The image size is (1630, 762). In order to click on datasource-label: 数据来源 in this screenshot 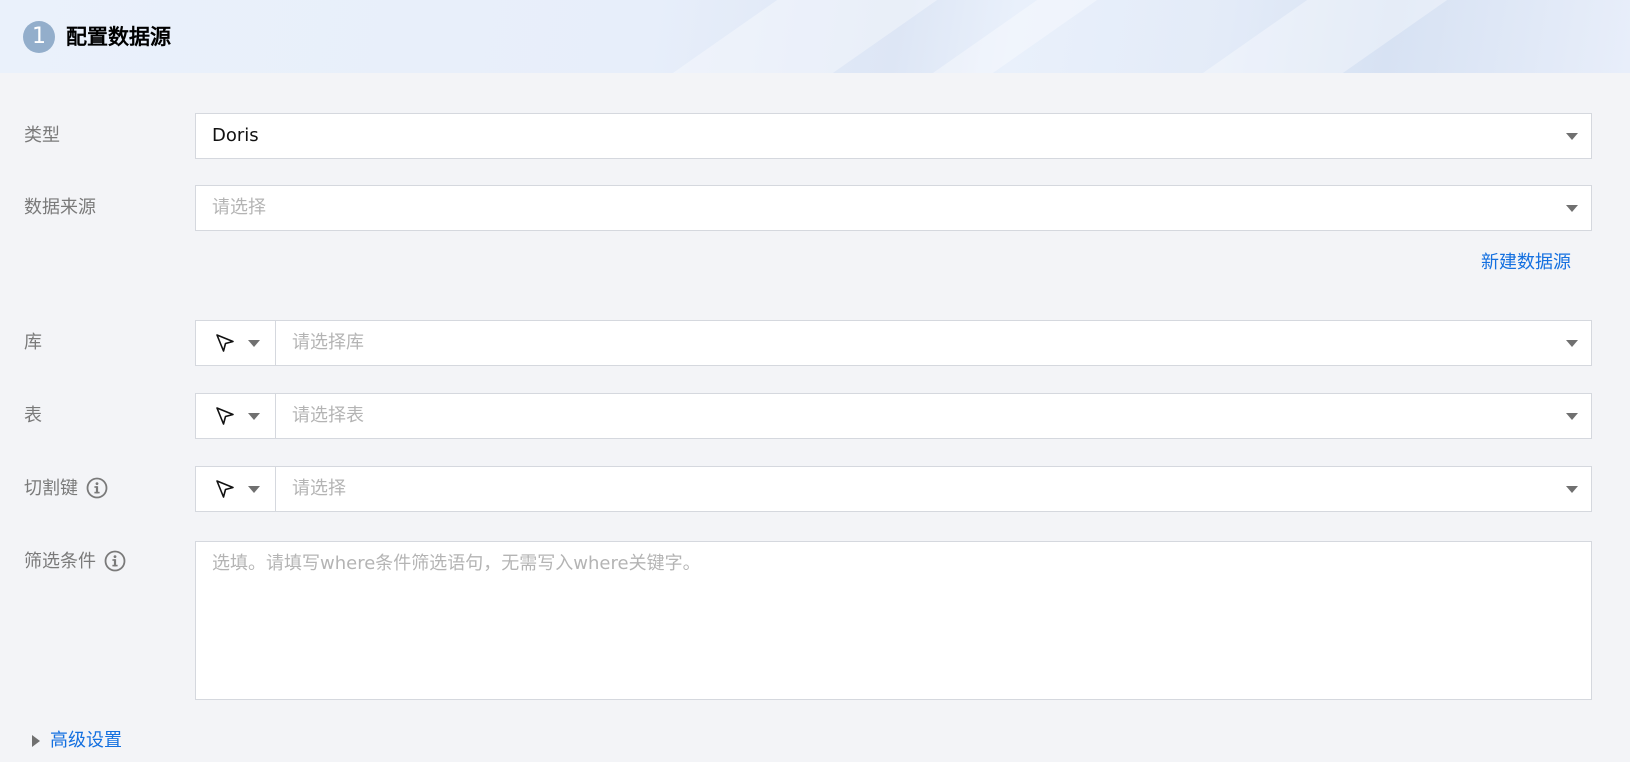, I will do `click(60, 207)`.